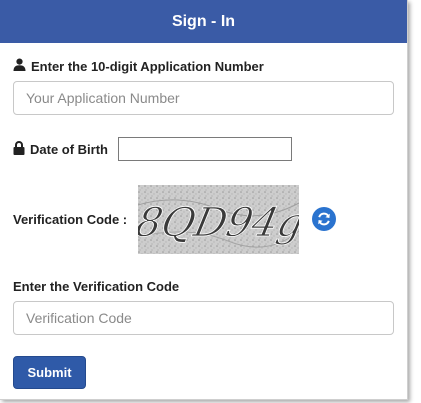 Image resolution: width=421 pixels, height=403 pixels. I want to click on application-number-label-row: Enter the 10-digit Application Number, so click(138, 66).